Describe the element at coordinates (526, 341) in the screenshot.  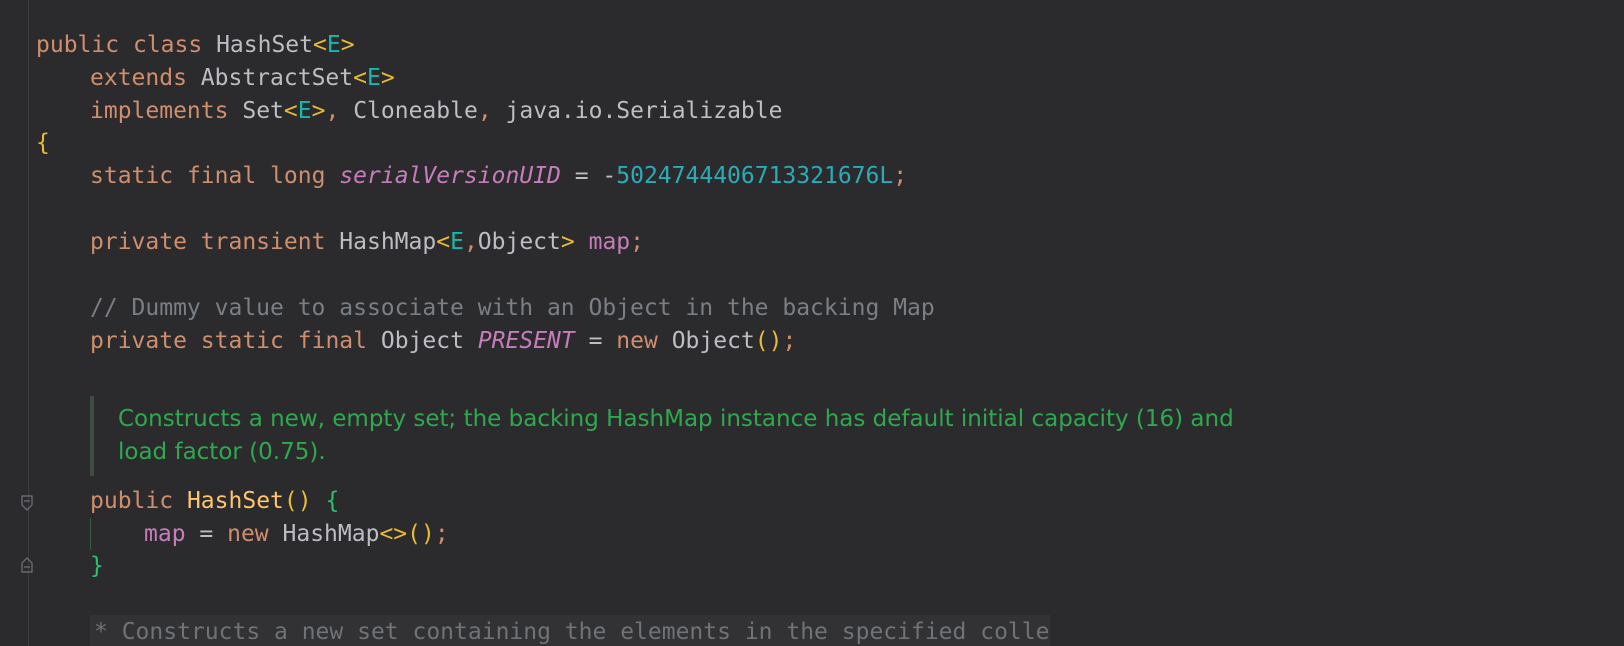
I see `static-field: PRESENT` at that location.